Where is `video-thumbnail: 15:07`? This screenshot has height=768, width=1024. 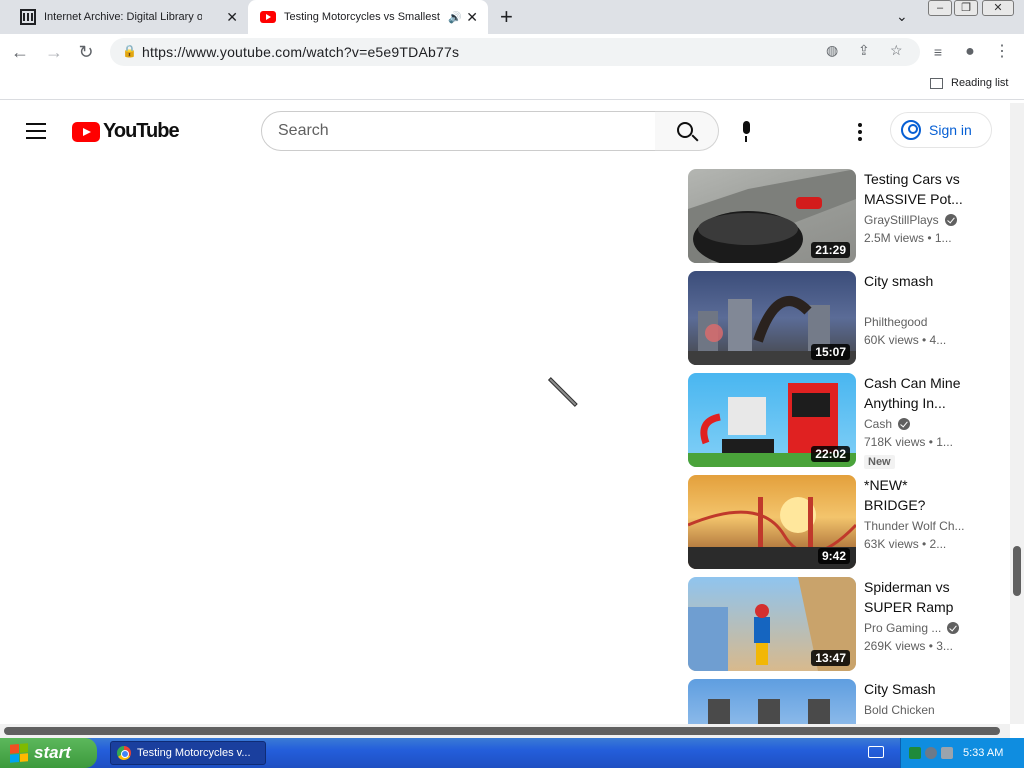 video-thumbnail: 15:07 is located at coordinates (772, 318).